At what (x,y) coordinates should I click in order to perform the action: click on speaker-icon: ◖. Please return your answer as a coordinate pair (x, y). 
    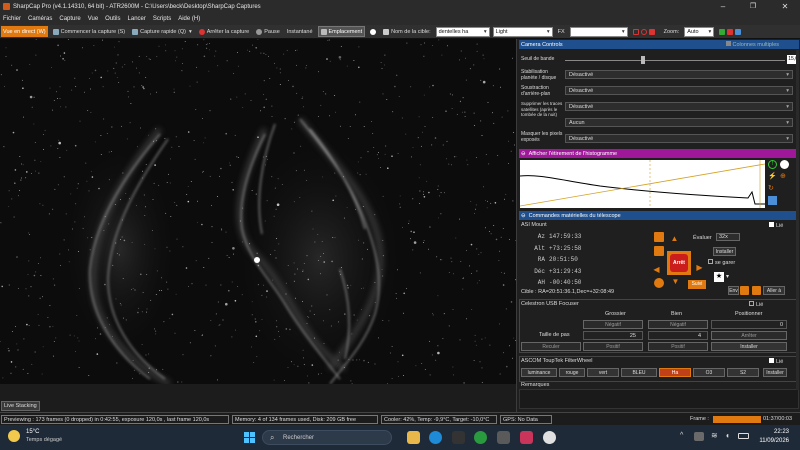
    Looking at the image, I should click on (727, 435).